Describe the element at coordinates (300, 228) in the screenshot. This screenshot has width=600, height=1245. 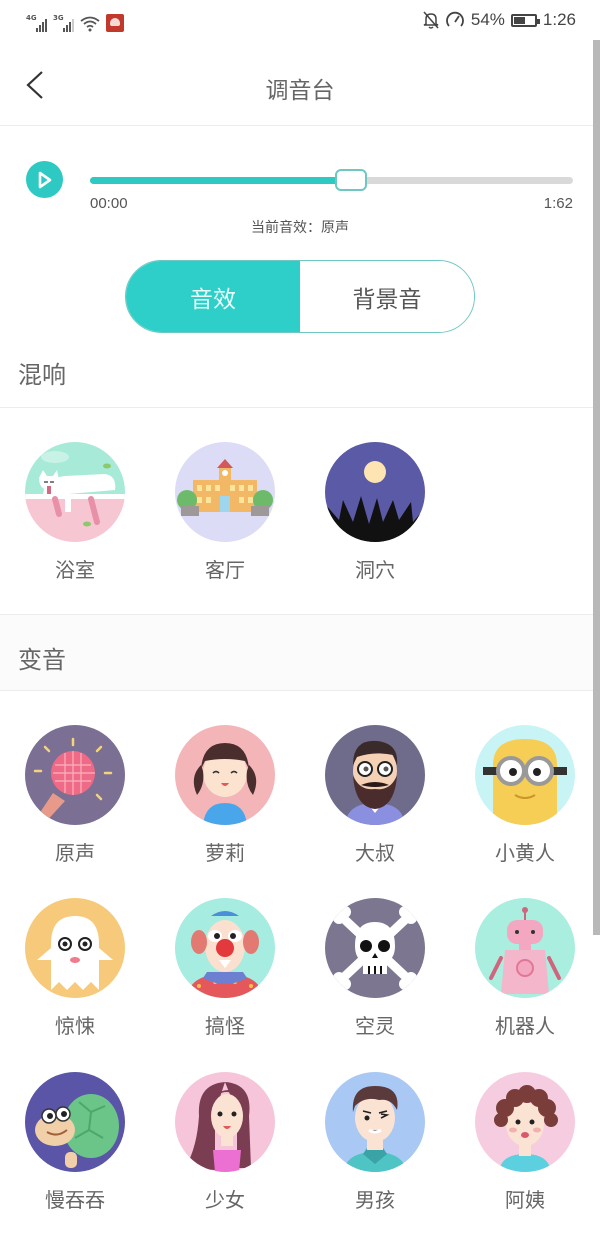
I see `current-effect-label: 当前音效：原声` at that location.